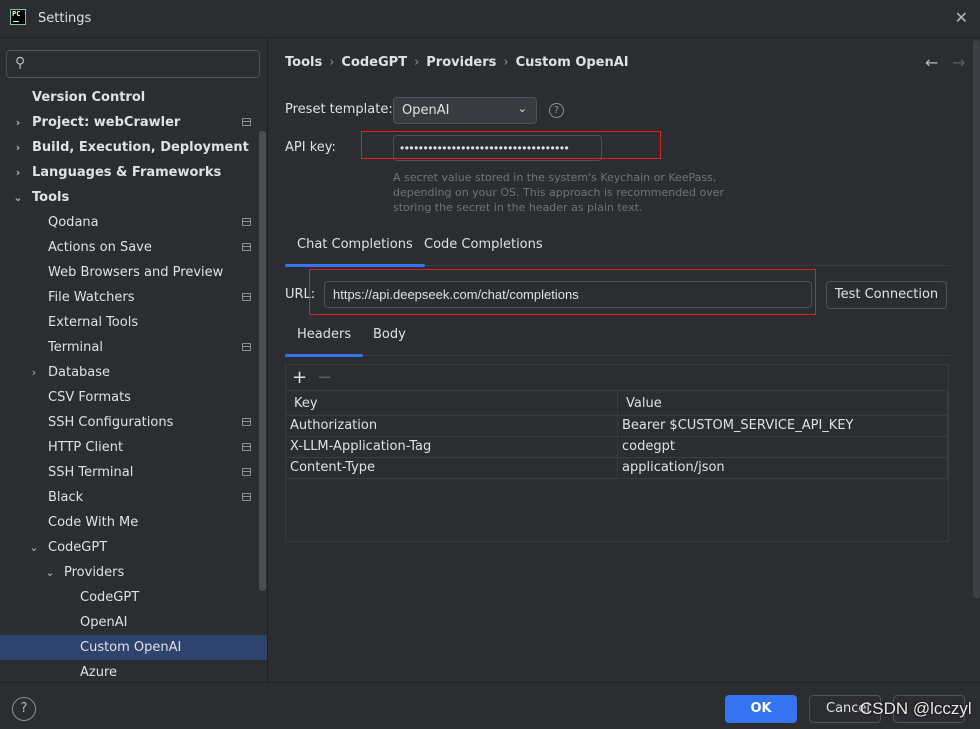 This screenshot has height=729, width=980. Describe the element at coordinates (452, 447) in the screenshot. I see `header-key-cell: X-LLM-Application-Tag` at that location.